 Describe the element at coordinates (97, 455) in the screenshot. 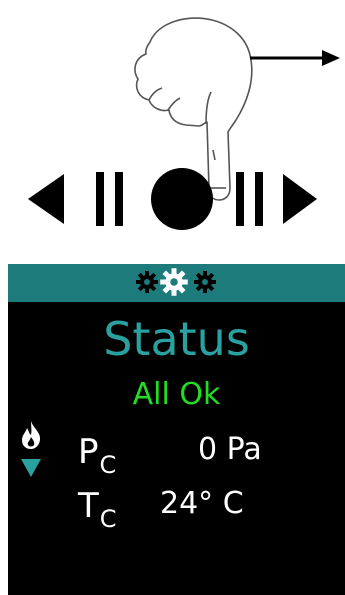

I see `reading-symbol: PC` at that location.